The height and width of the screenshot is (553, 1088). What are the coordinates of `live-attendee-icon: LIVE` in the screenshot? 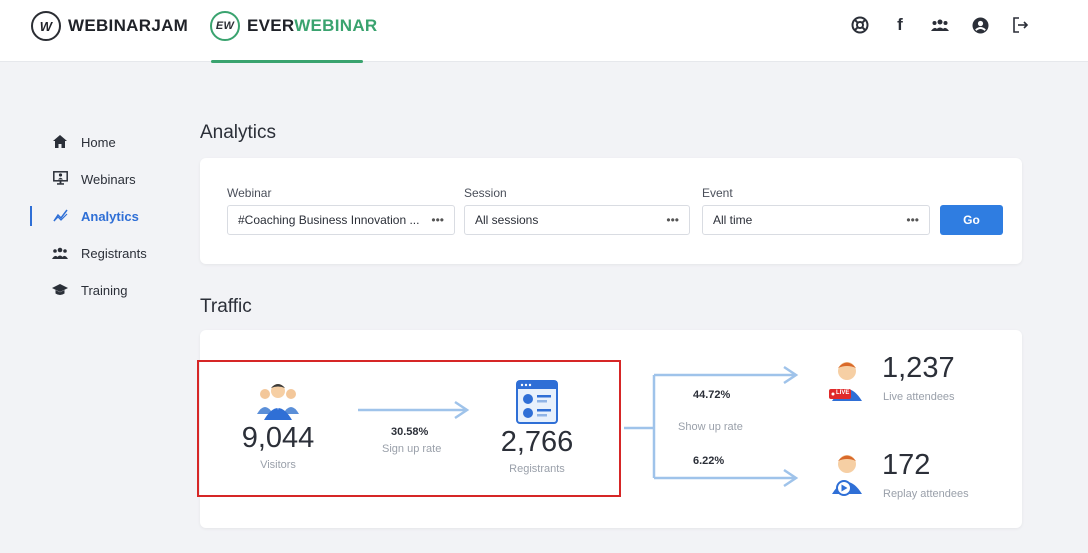 It's located at (847, 380).